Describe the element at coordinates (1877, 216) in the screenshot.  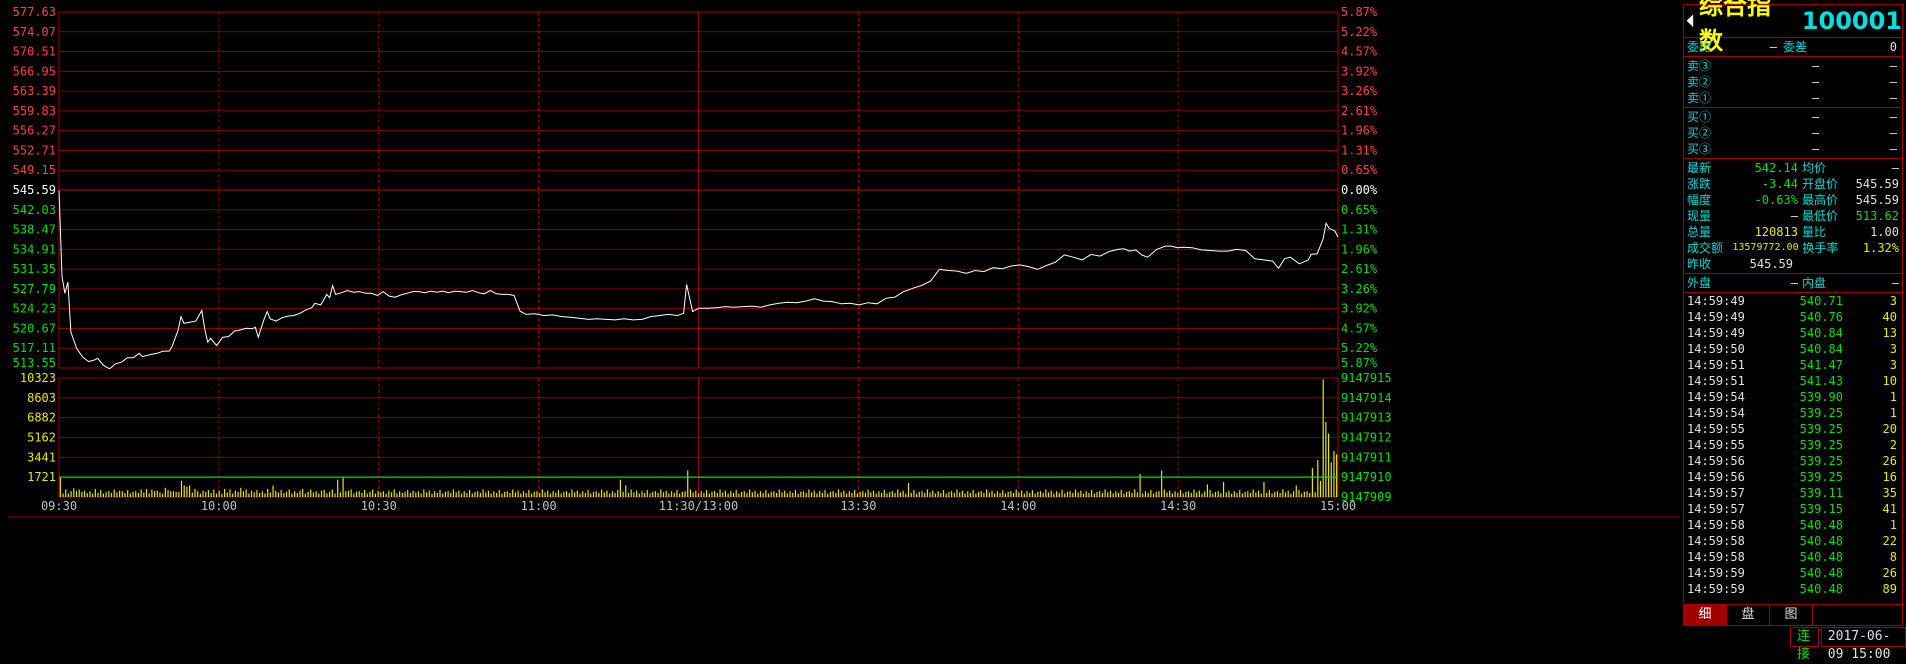
I see `stat-value: 513.62` at that location.